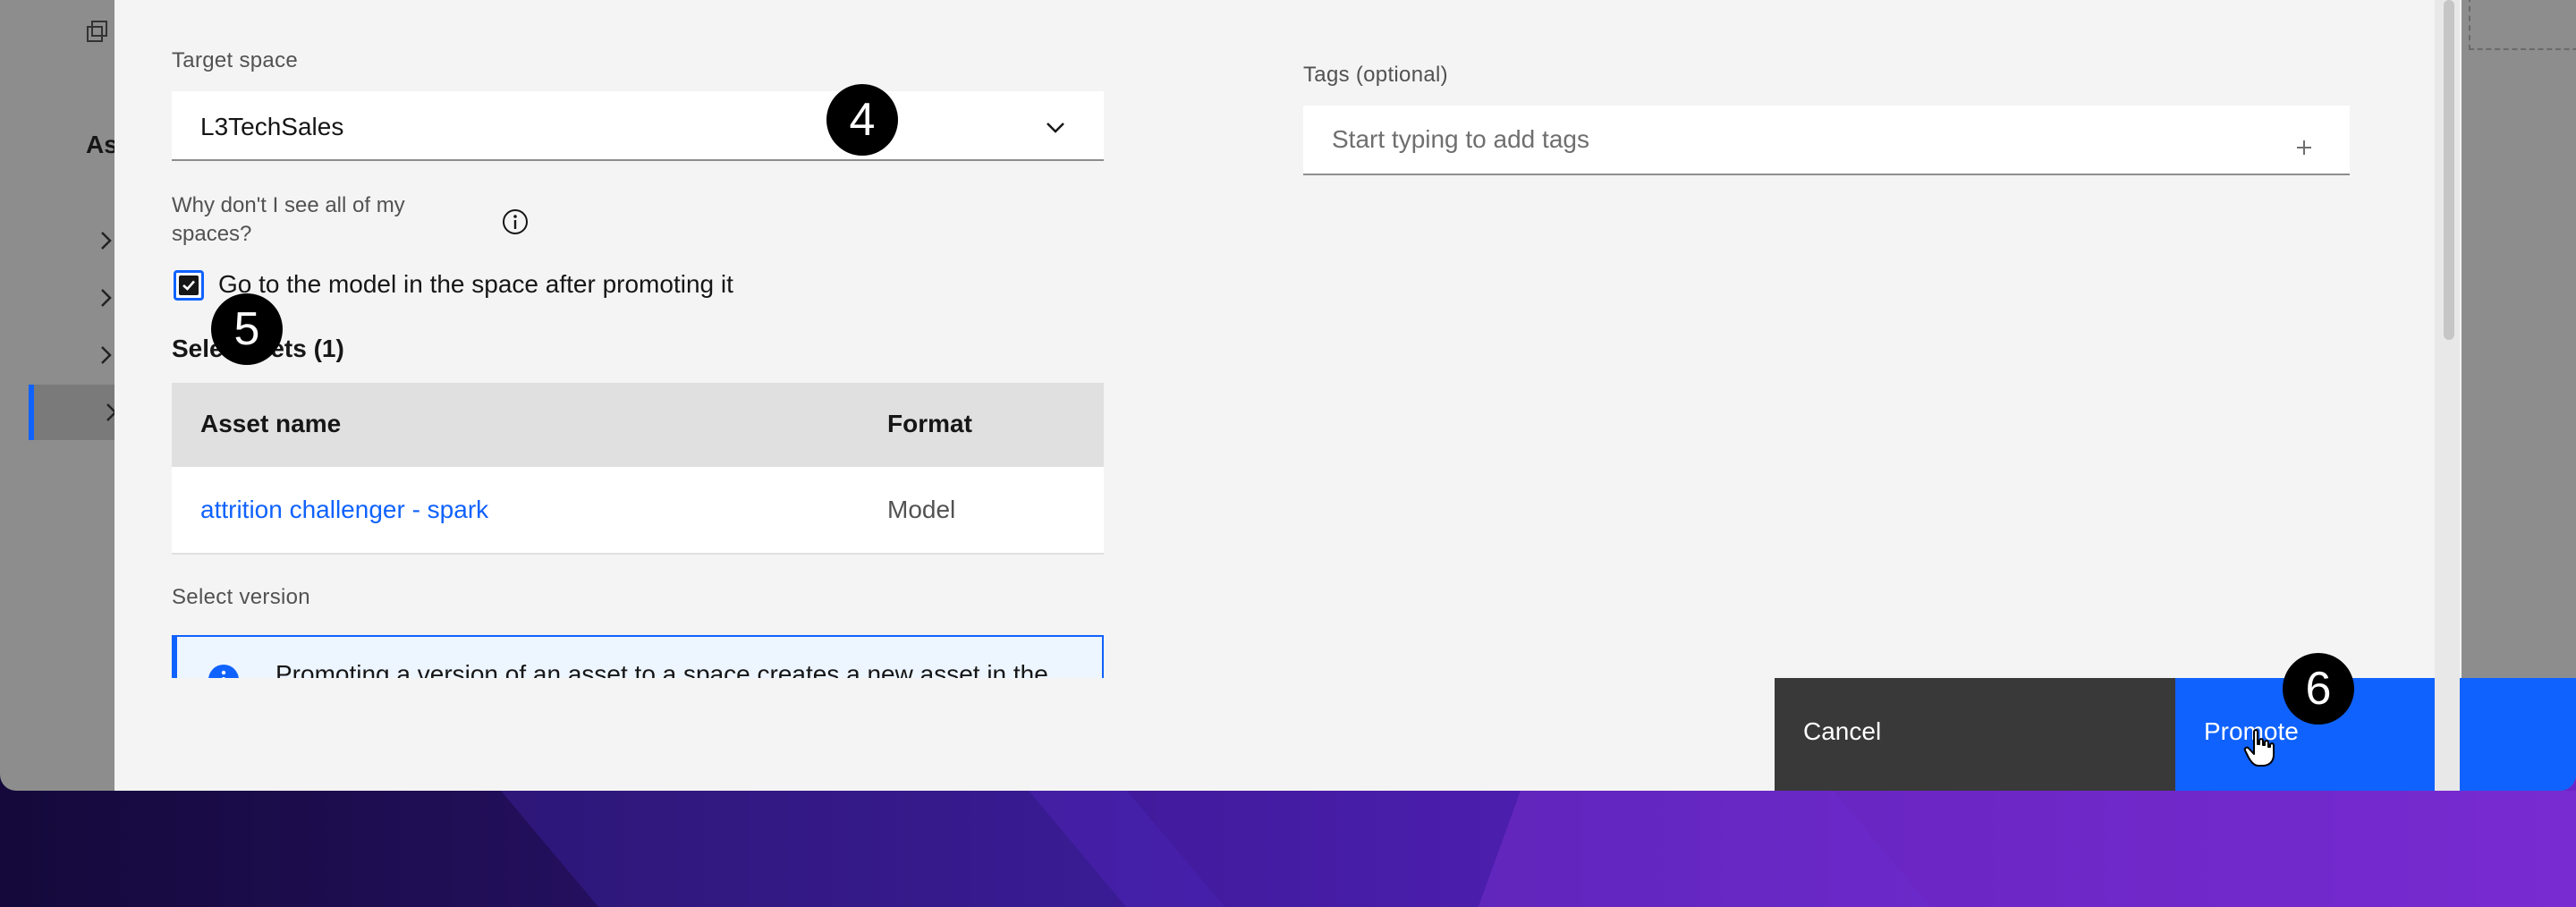 The image size is (2576, 907). Describe the element at coordinates (1460, 139) in the screenshot. I see `tags-placeholder: Start typing to add tags` at that location.